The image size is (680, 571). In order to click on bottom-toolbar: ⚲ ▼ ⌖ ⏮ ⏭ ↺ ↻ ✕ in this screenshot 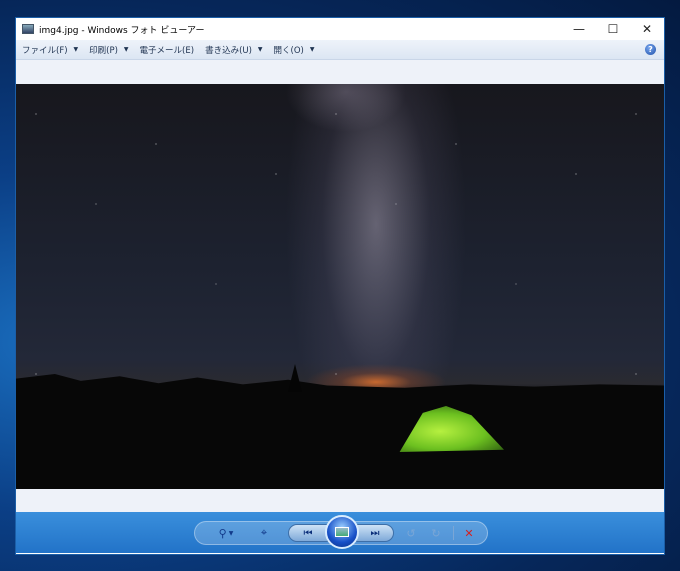, I will do `click(340, 532)`.